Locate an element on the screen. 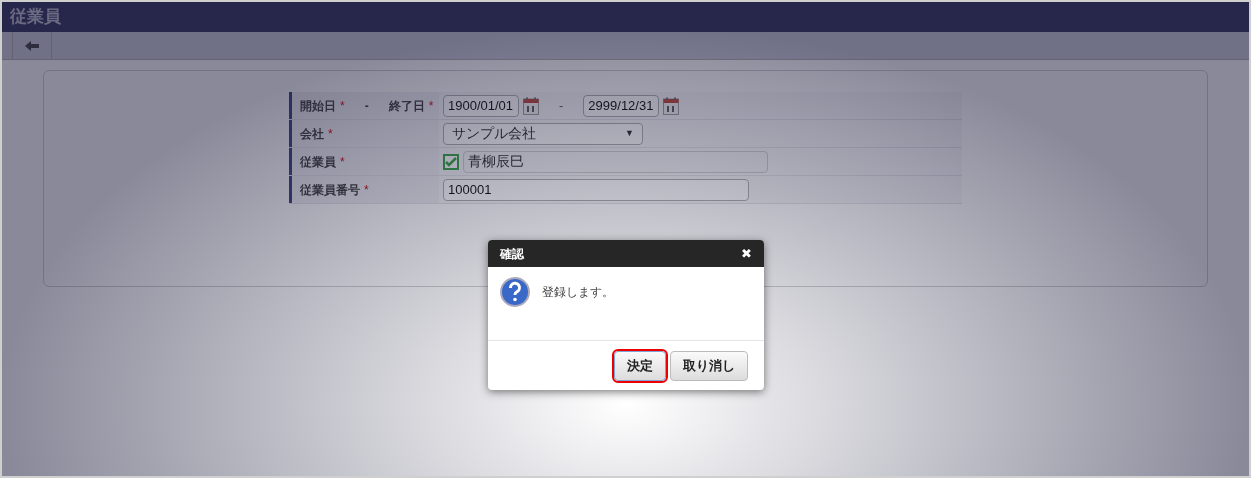 The width and height of the screenshot is (1251, 478). dialog-button: 決定 is located at coordinates (640, 365).